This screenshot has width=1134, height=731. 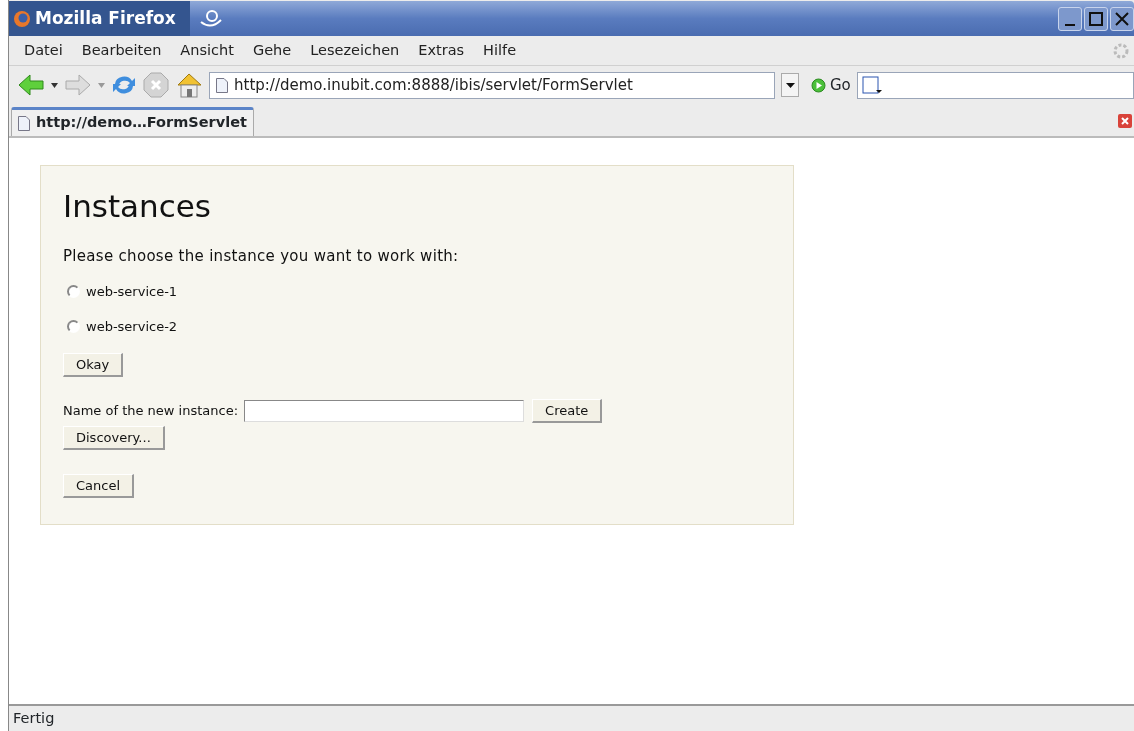 I want to click on close-icon, so click(x=1122, y=18).